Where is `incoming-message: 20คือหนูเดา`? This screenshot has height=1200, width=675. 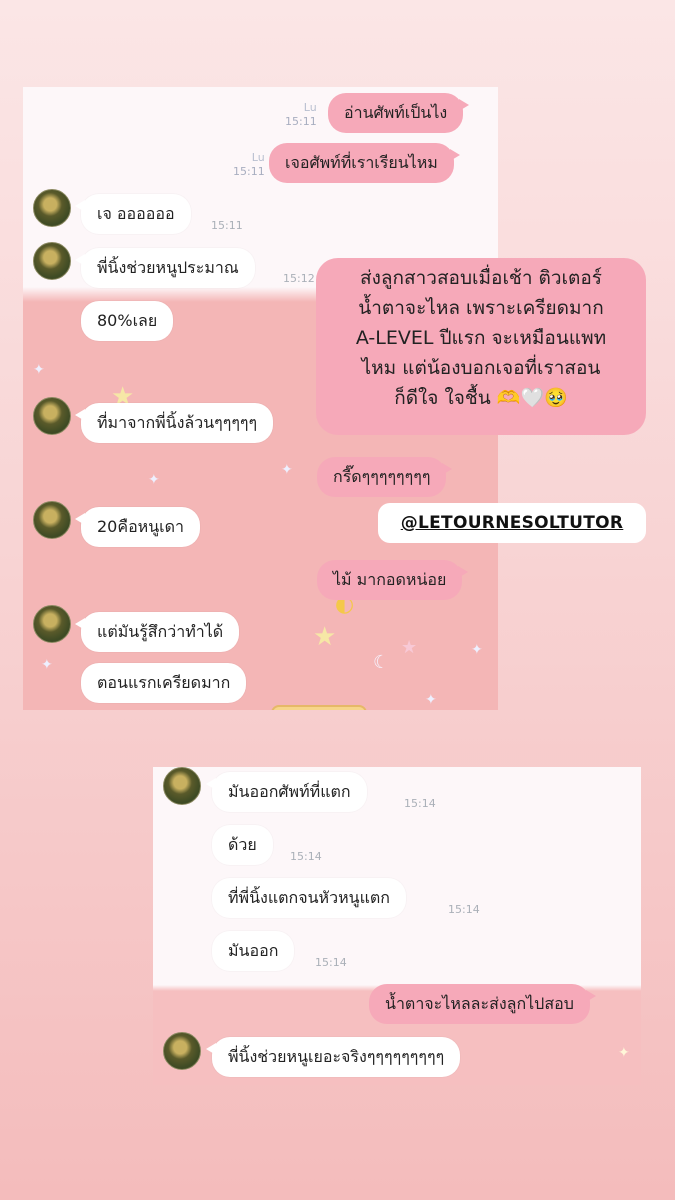 incoming-message: 20คือหนูเดา is located at coordinates (137, 527).